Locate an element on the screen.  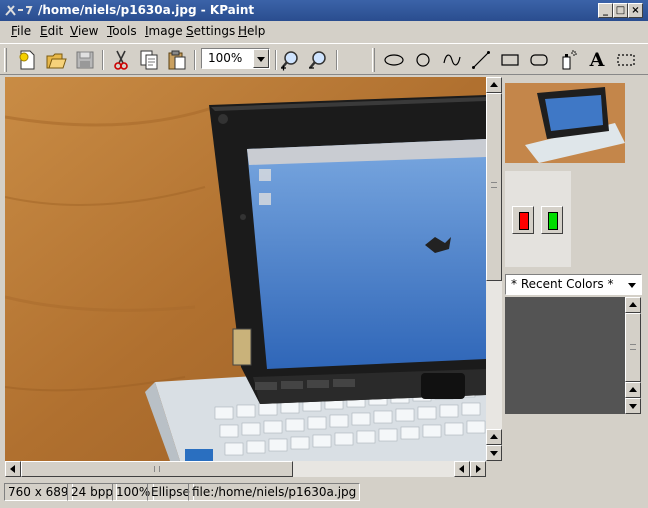
palette-scroll-up-button-lower is located at coordinates (633, 390).